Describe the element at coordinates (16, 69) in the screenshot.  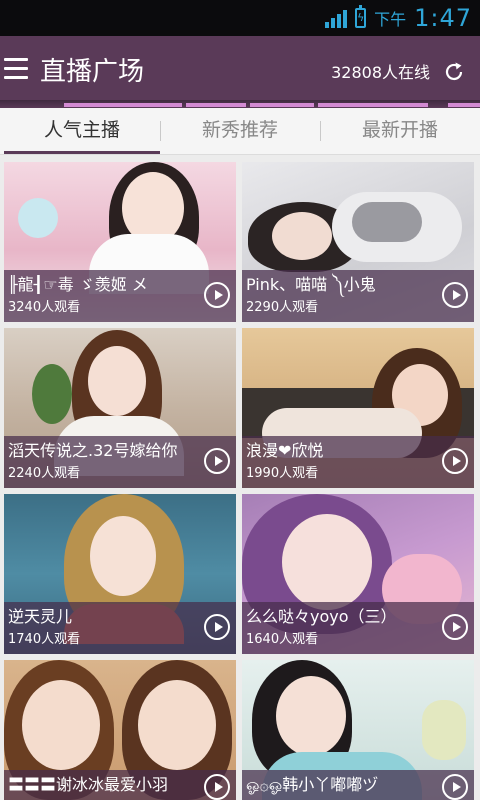
I see `hamburger-icon` at that location.